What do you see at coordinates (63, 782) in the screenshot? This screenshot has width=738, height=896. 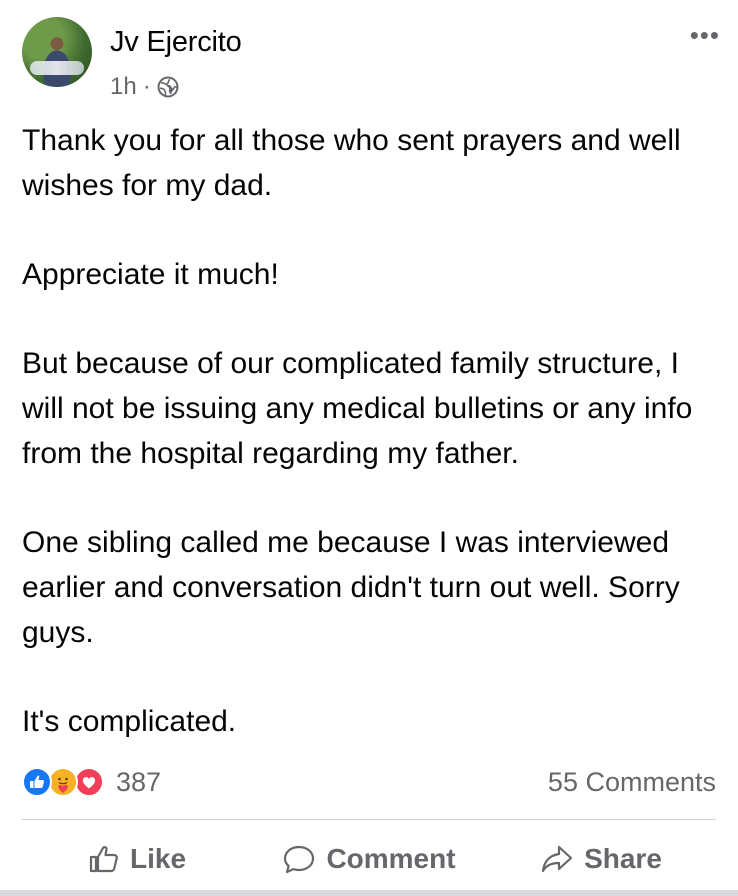 I see `care-icon` at bounding box center [63, 782].